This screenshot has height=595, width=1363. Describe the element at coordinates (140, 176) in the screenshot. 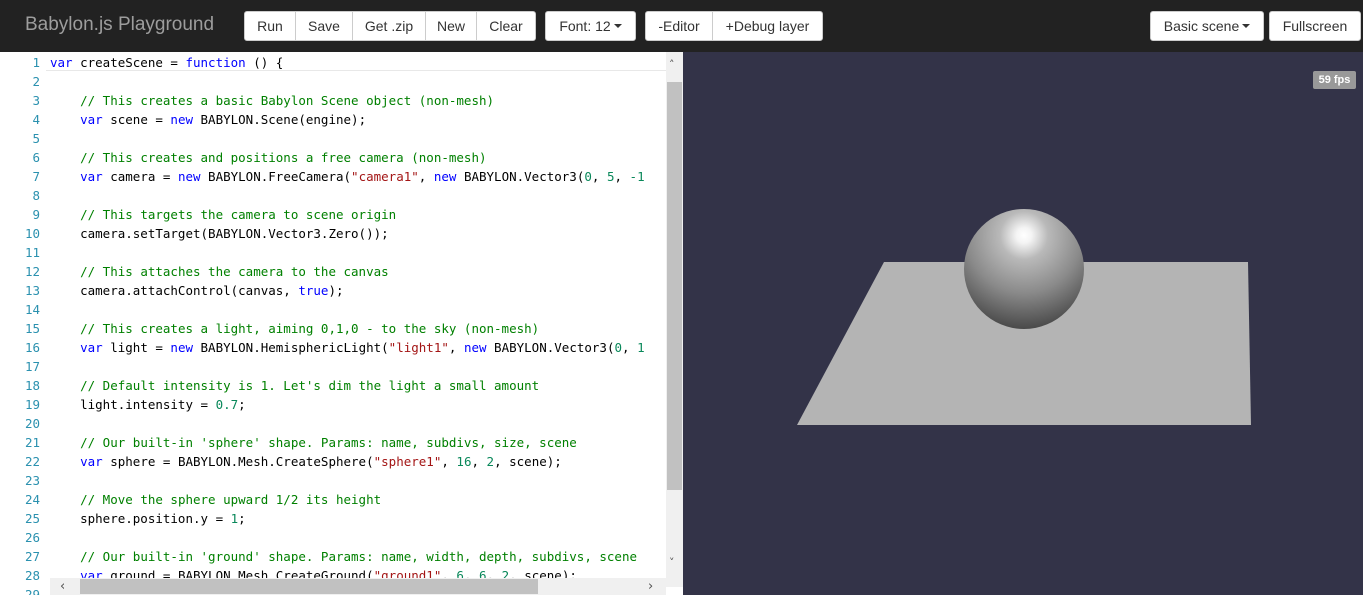

I see `code-token: camera =` at that location.